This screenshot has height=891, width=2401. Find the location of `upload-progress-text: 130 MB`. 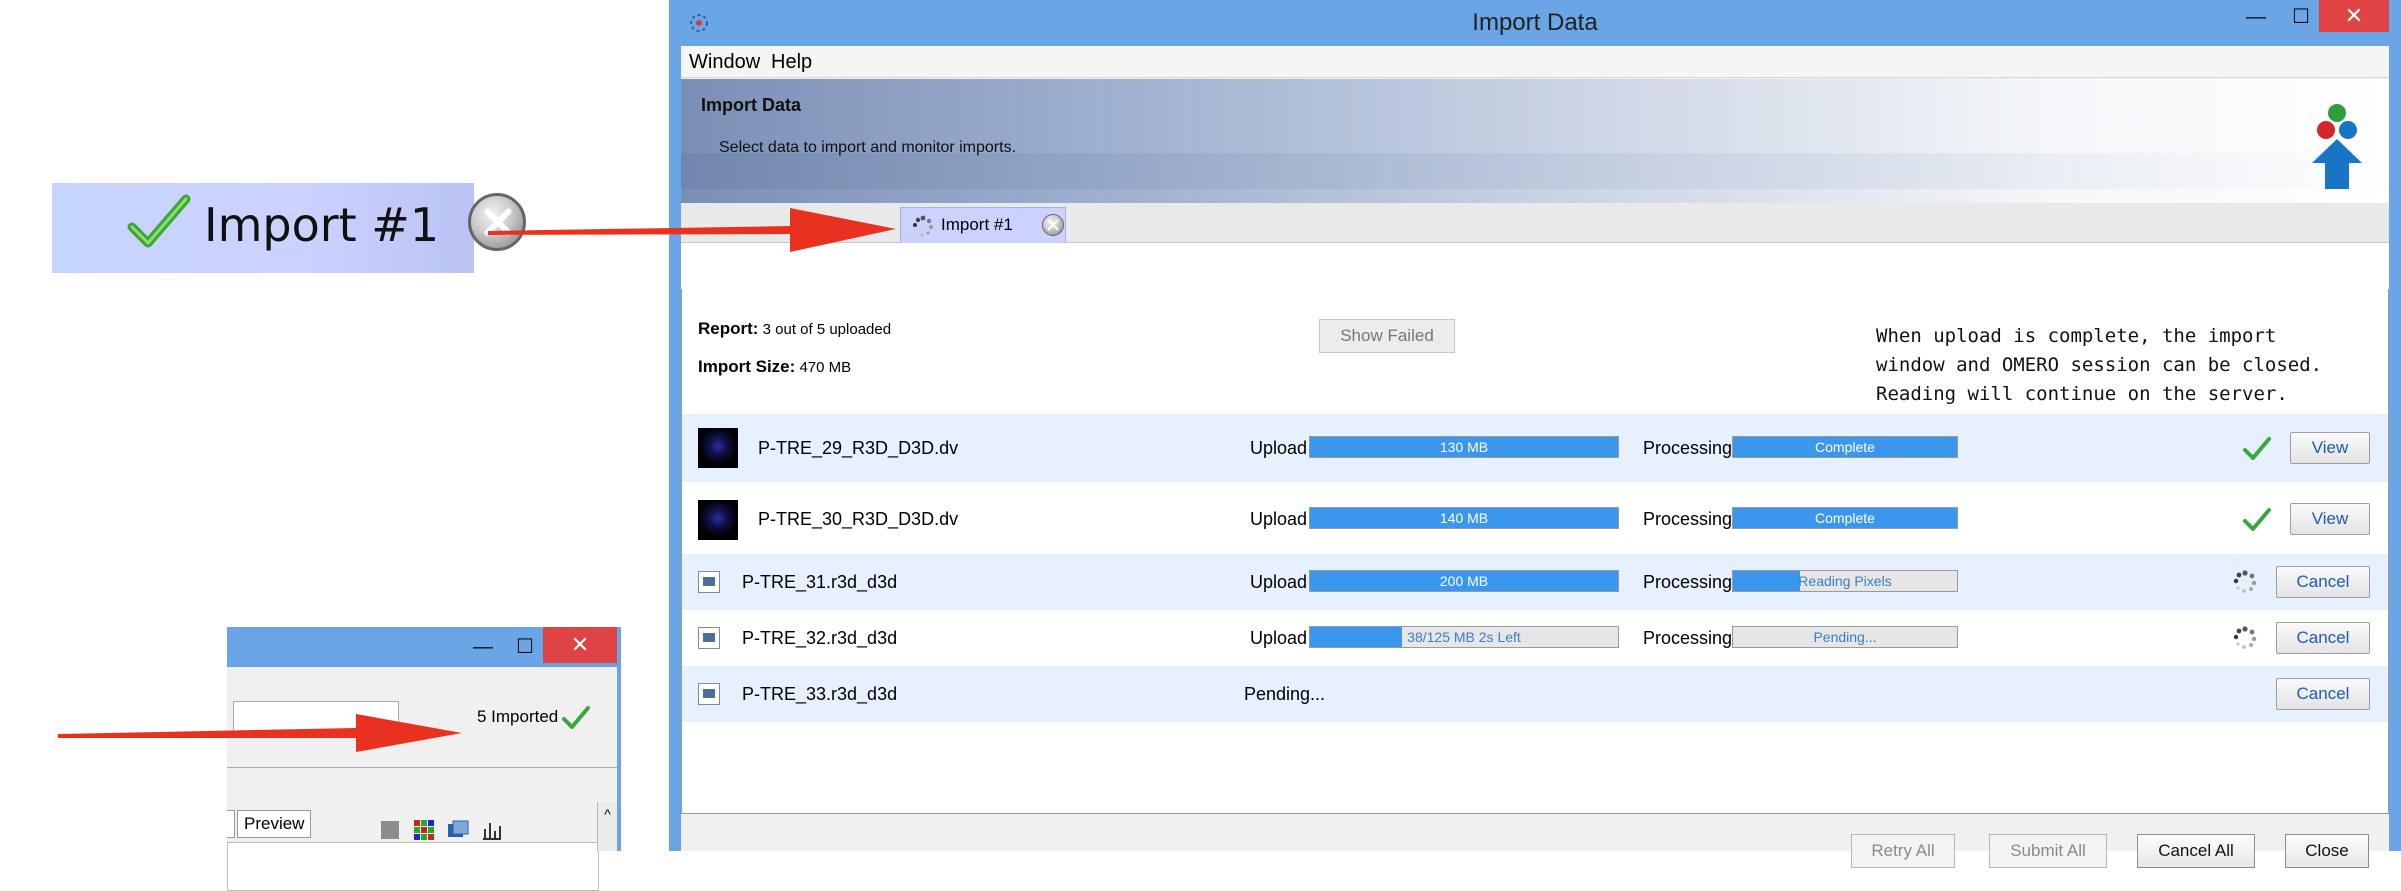

upload-progress-text: 130 MB is located at coordinates (1464, 447).